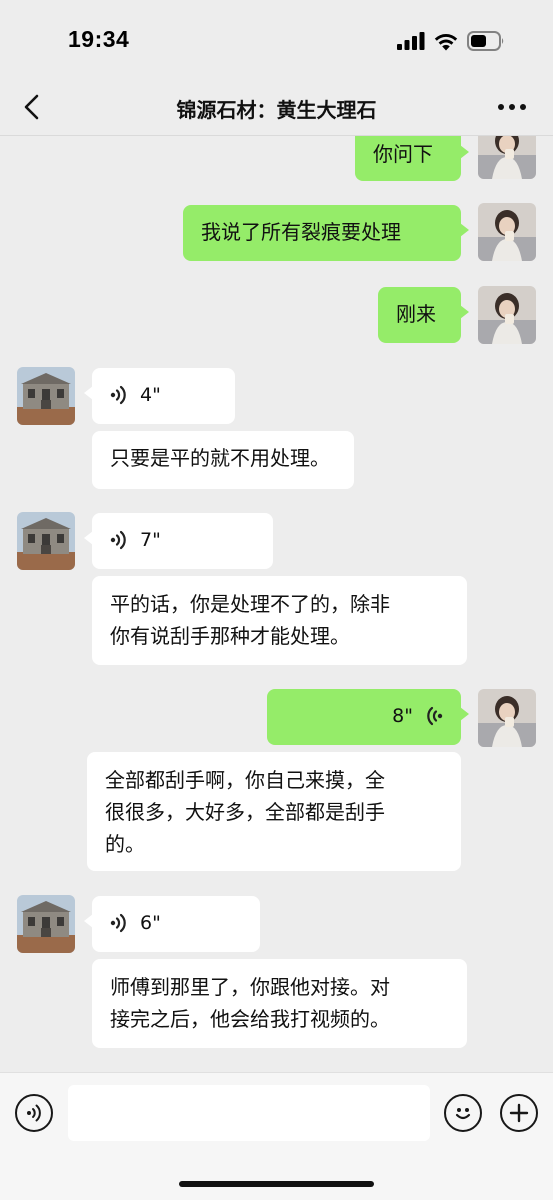 The image size is (553, 1200). What do you see at coordinates (250, 604) in the screenshot?
I see `transcript-line: 平的话，你是处理不了的，除非` at bounding box center [250, 604].